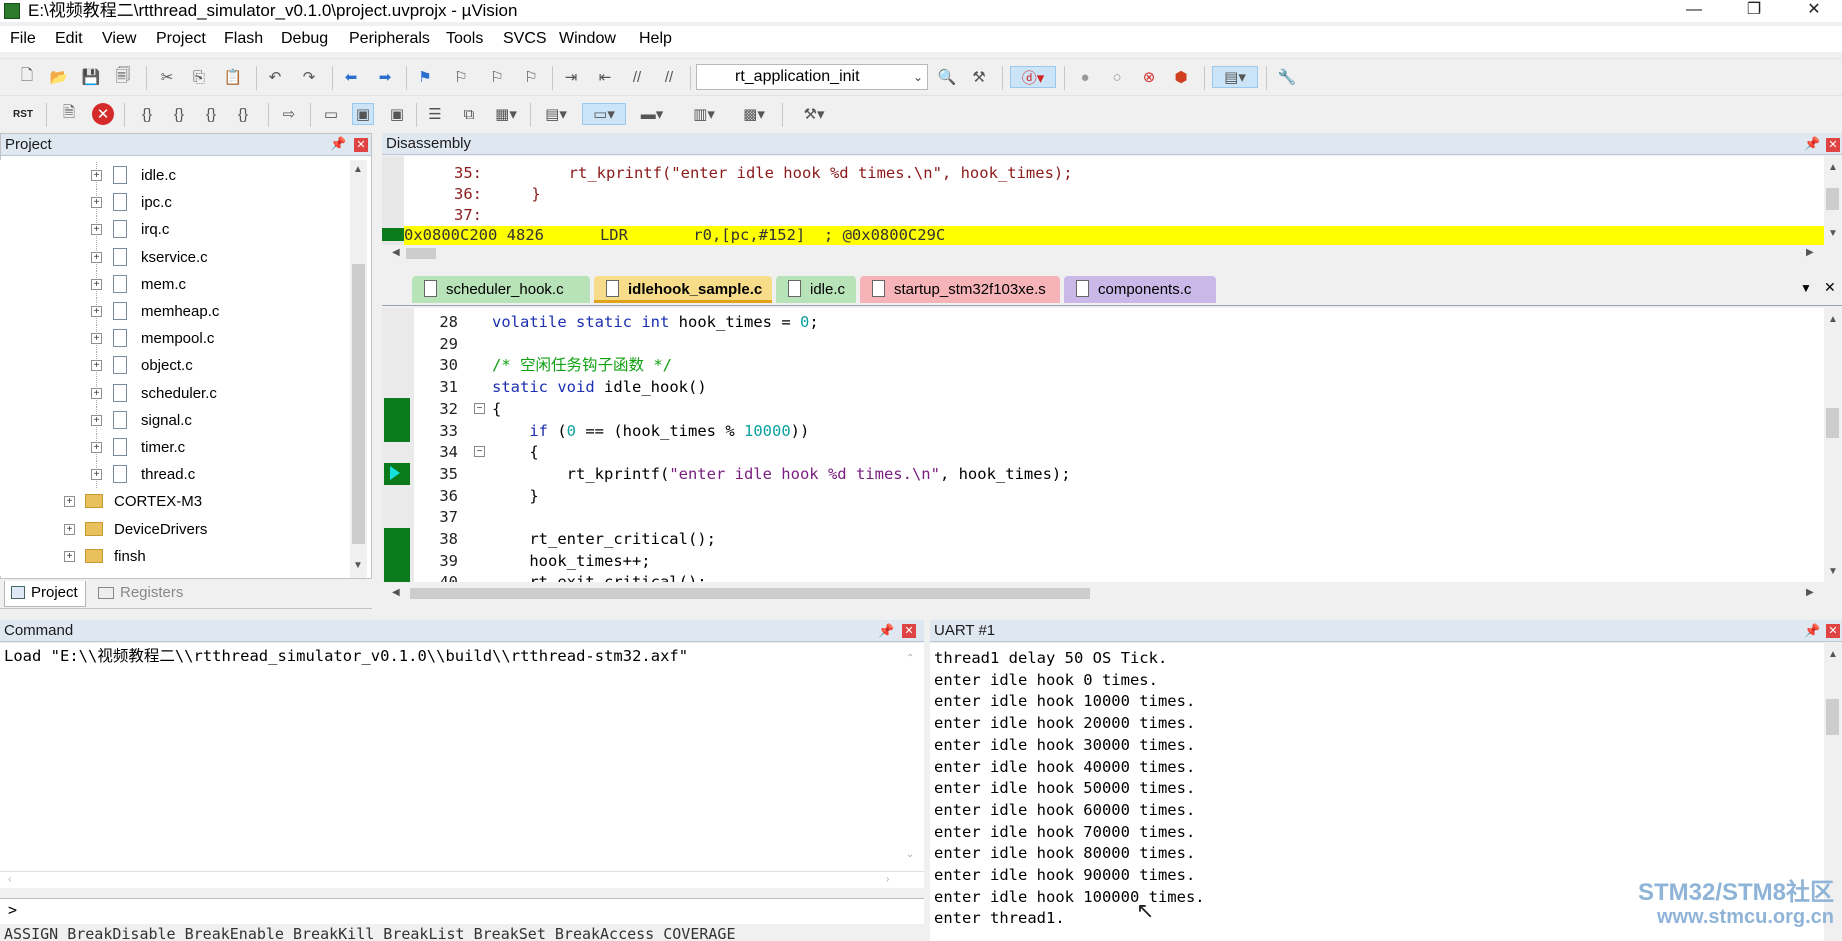 Image resolution: width=1842 pixels, height=941 pixels. What do you see at coordinates (175, 229) in the screenshot?
I see `tree-item-file: + irq.c` at bounding box center [175, 229].